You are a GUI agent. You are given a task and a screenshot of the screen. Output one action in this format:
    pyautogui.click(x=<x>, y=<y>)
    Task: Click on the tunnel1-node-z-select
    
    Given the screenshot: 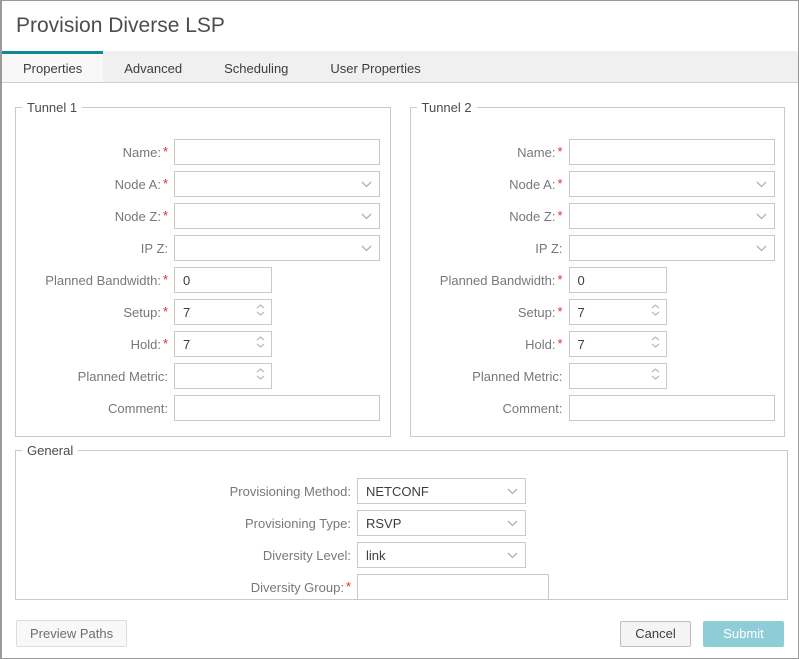 What is the action you would take?
    pyautogui.click(x=277, y=216)
    